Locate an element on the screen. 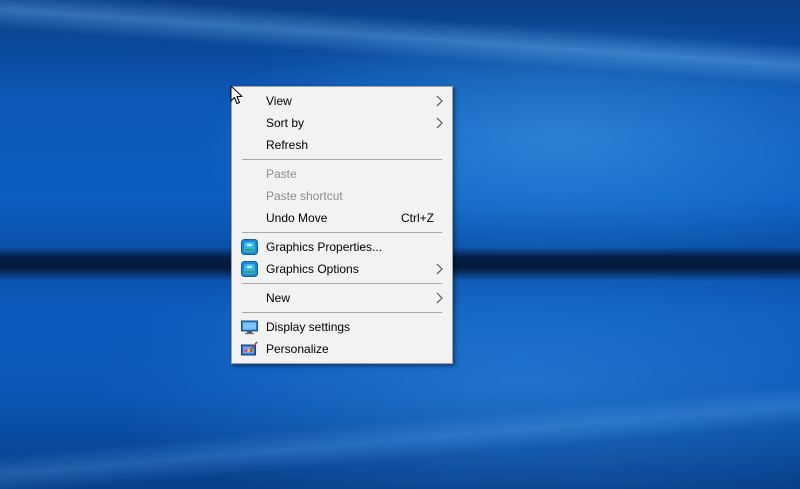 This screenshot has height=489, width=800. menu-item-label: Paste is located at coordinates (281, 174).